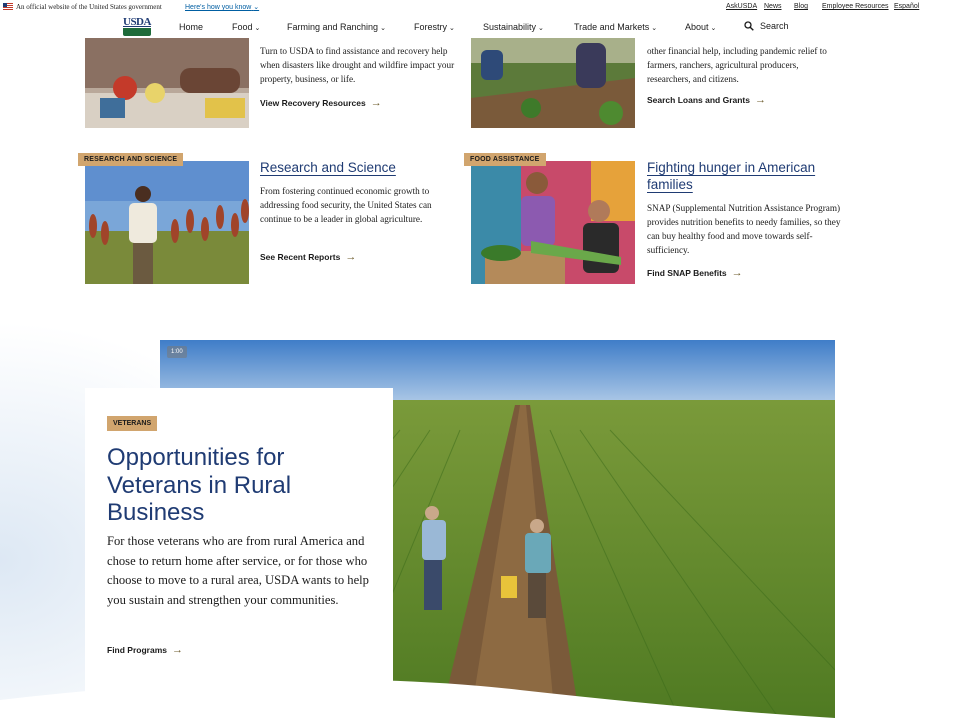 The width and height of the screenshot is (960, 720). Describe the element at coordinates (132, 423) in the screenshot. I see `veterans-tag: VETERANS` at that location.